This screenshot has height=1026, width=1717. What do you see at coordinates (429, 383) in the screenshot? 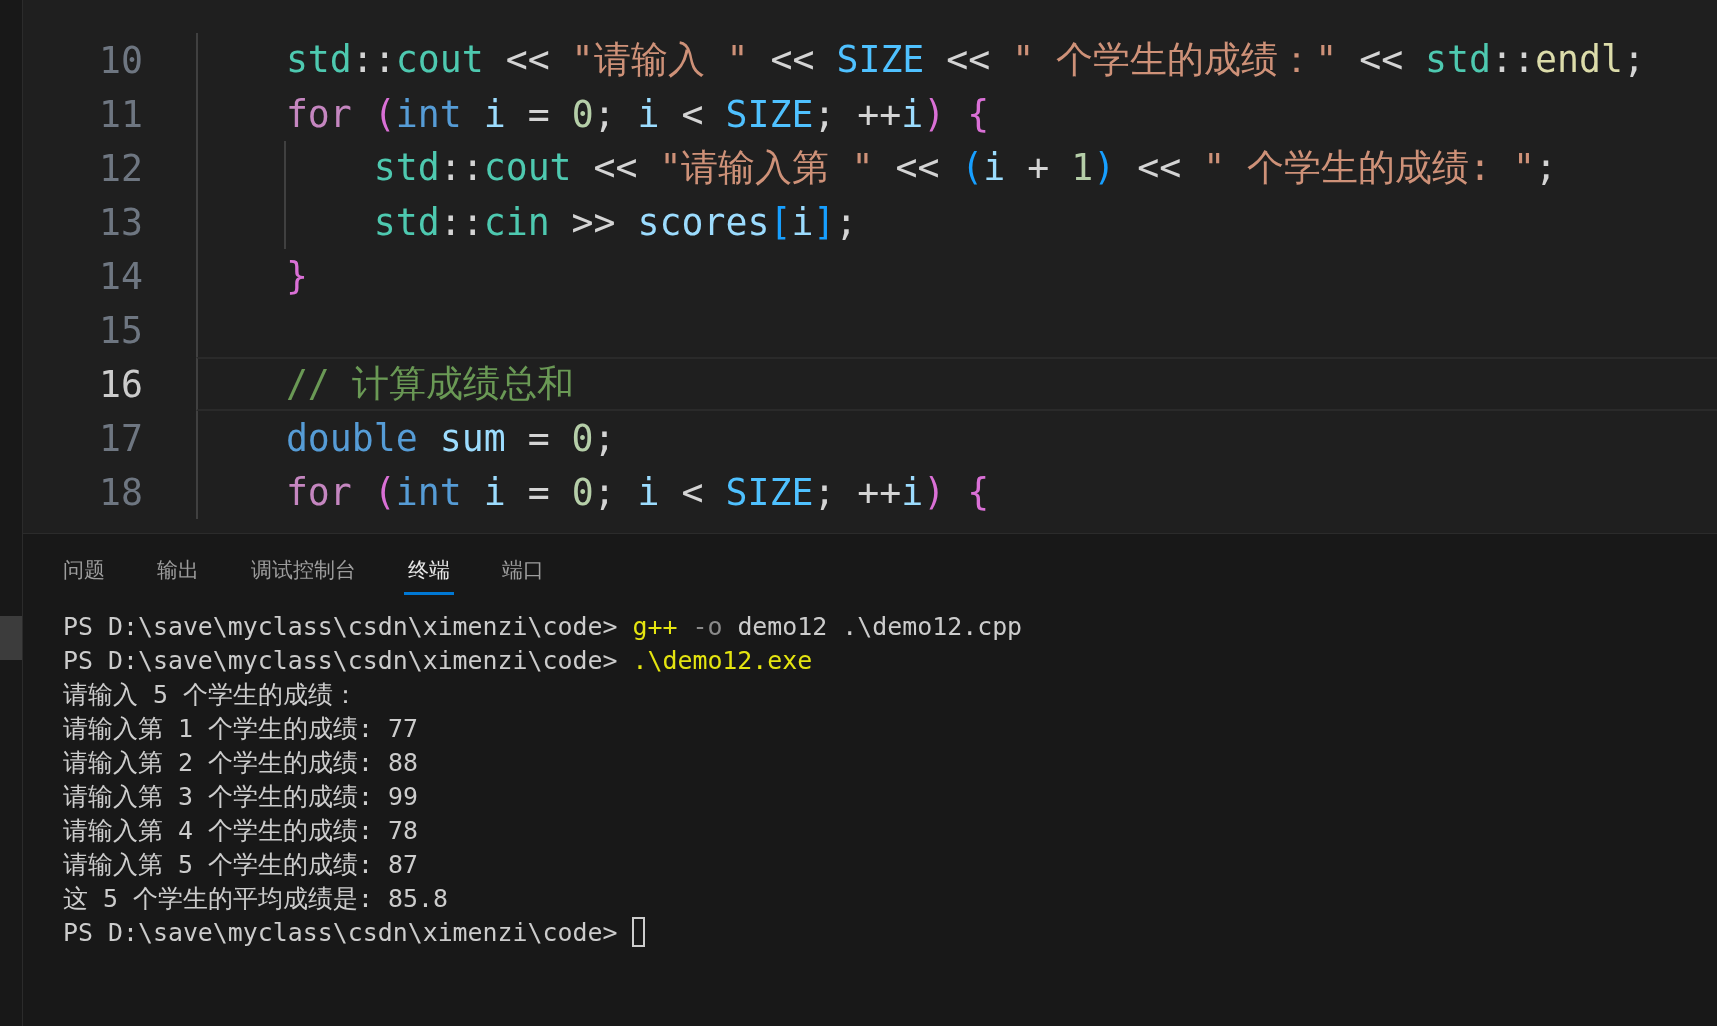
I see `code-line: // 计算成绩总和` at bounding box center [429, 383].